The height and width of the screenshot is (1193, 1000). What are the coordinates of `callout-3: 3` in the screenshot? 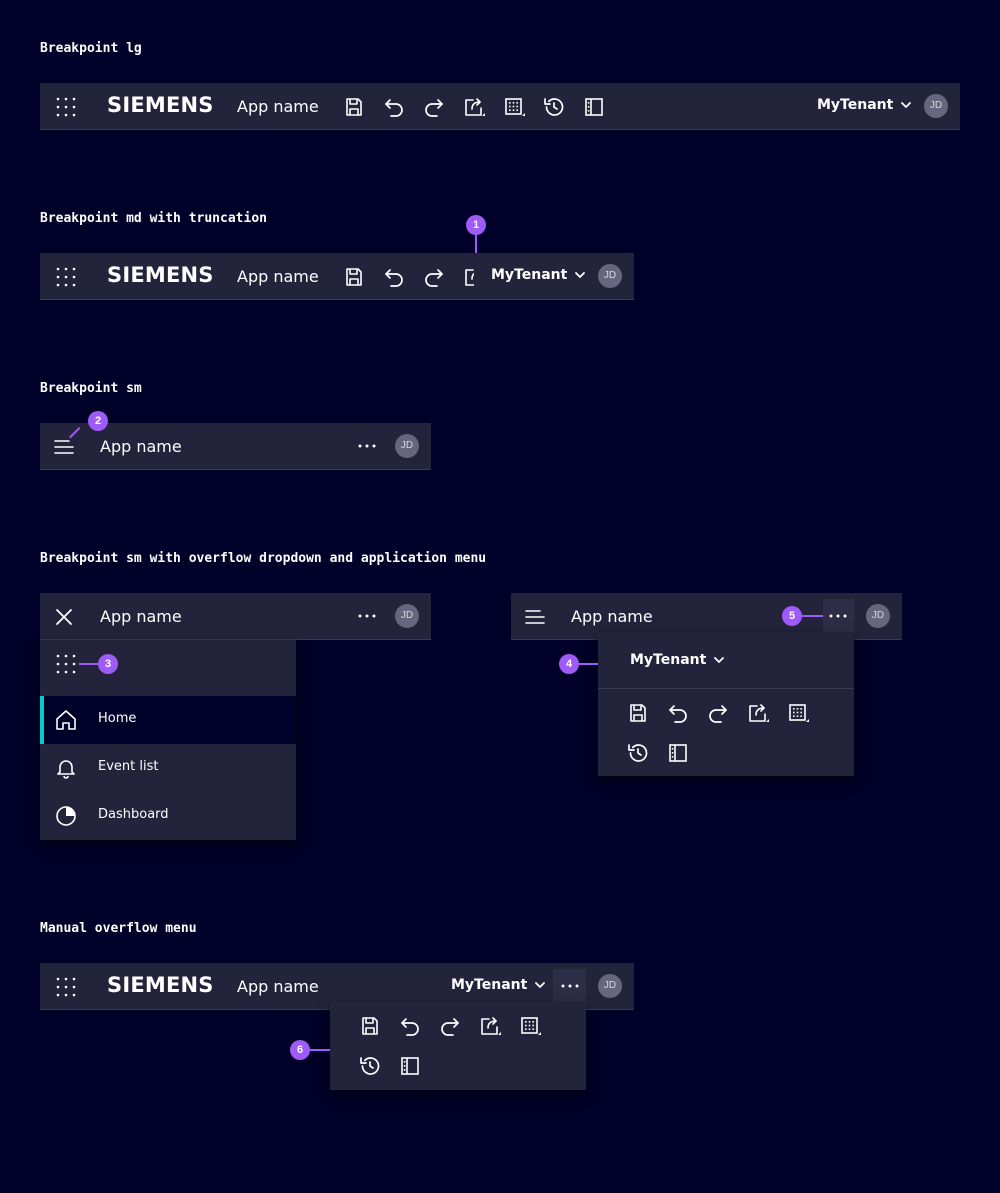 It's located at (108, 664).